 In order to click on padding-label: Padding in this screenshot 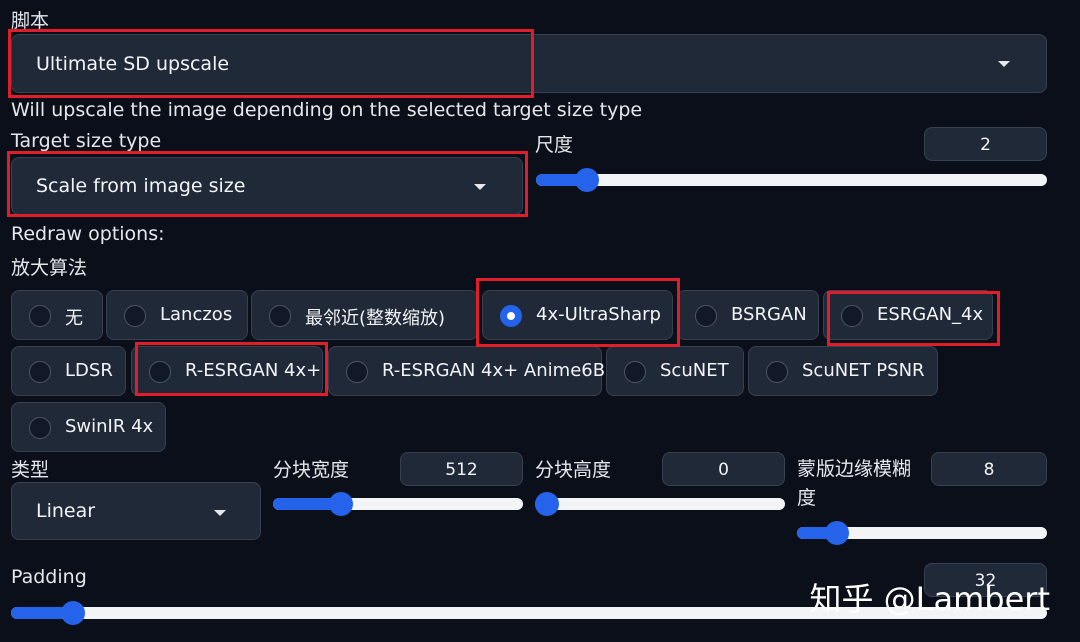, I will do `click(49, 577)`.